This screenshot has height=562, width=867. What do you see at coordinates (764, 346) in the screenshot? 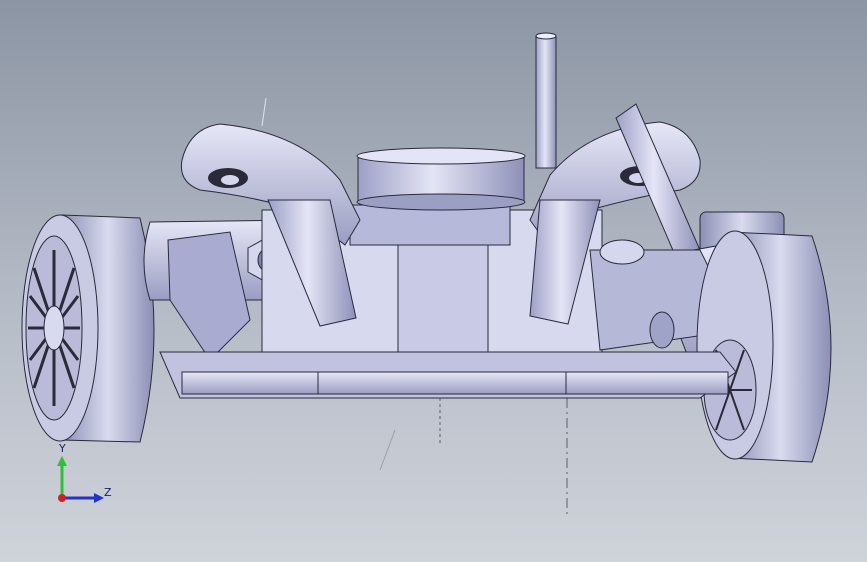
I see `right-wheel` at bounding box center [764, 346].